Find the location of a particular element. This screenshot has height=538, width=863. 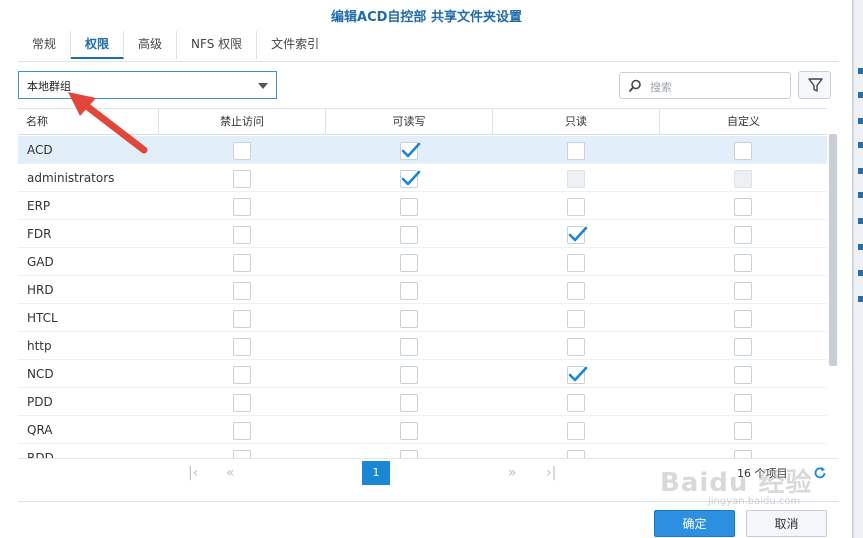

filter-button is located at coordinates (814, 85).